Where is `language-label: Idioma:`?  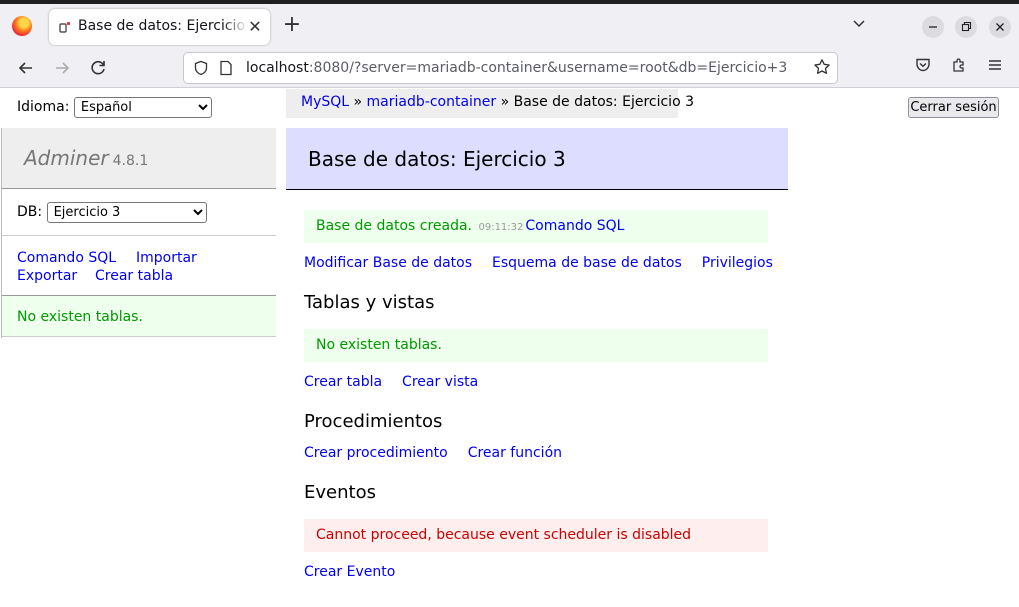 language-label: Idioma: is located at coordinates (43, 107).